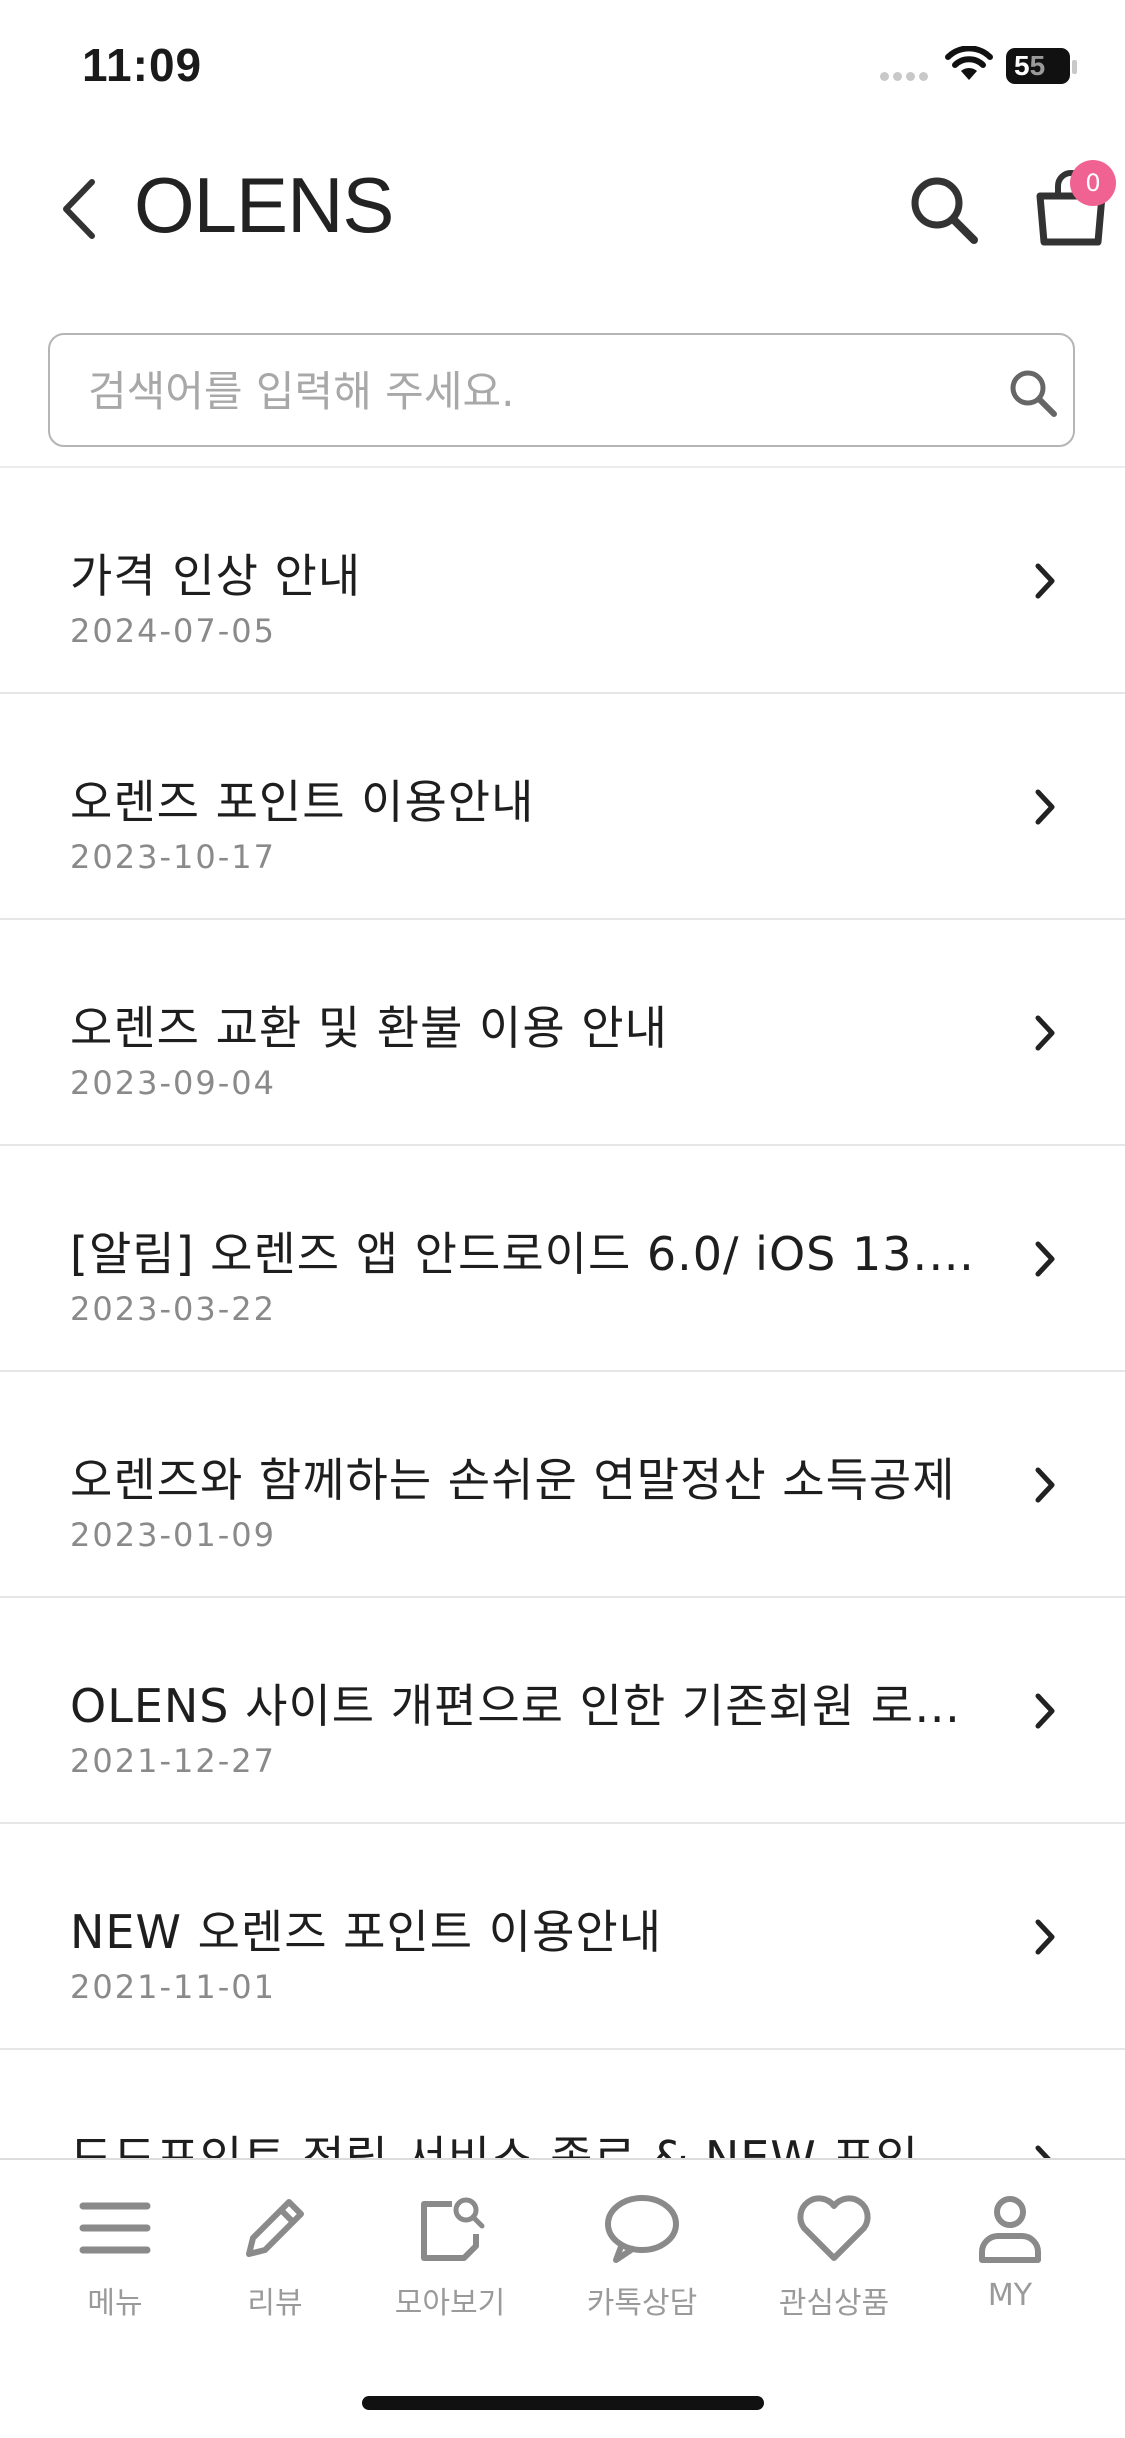 The width and height of the screenshot is (1125, 2438). What do you see at coordinates (562, 581) in the screenshot?
I see `notice-item: 가격 인상 안내 2024-07-05` at bounding box center [562, 581].